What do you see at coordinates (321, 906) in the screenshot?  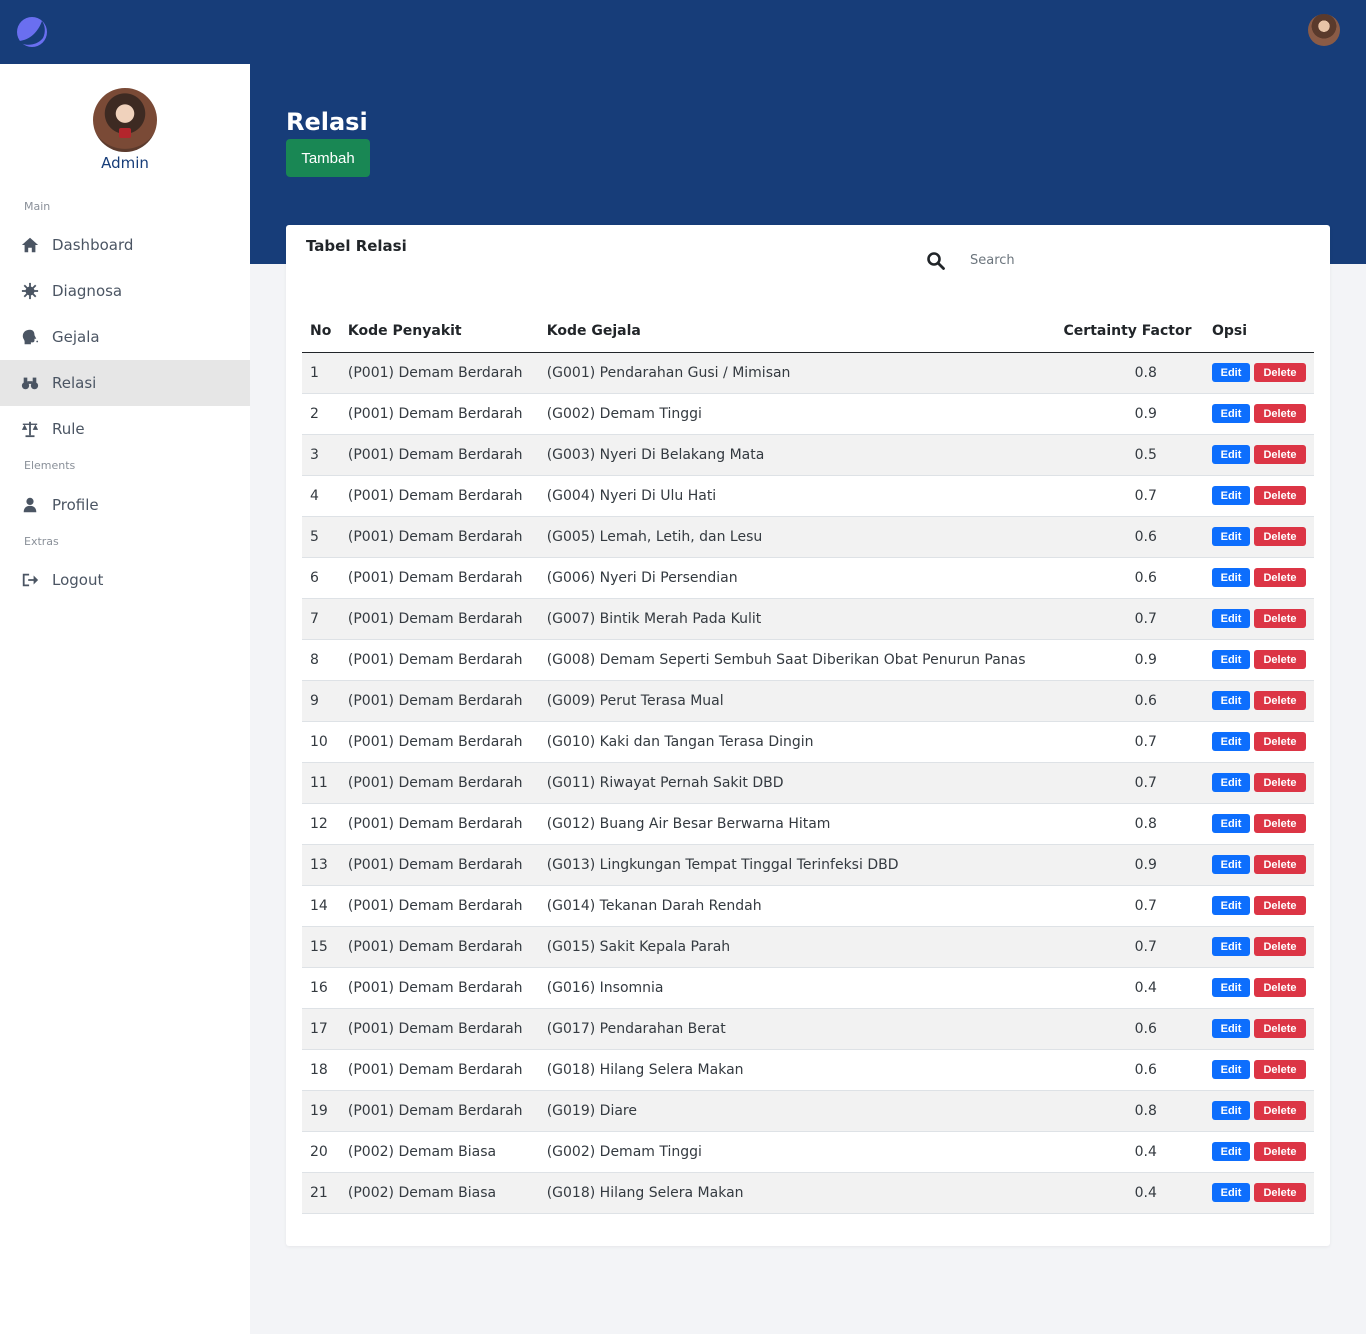 I see `cell-no: 14` at bounding box center [321, 906].